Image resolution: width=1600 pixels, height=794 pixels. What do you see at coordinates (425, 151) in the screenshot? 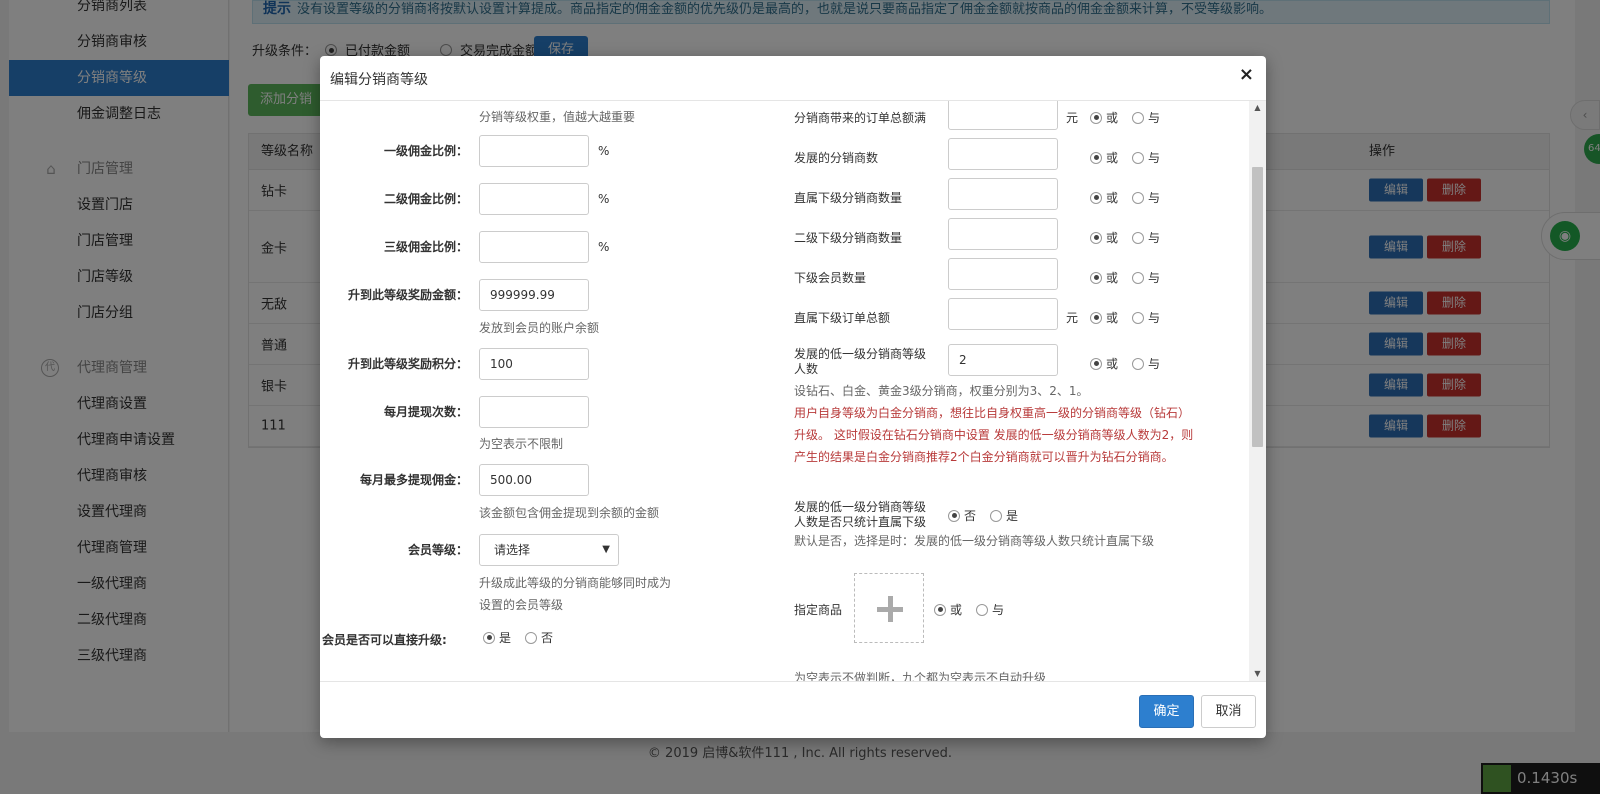
I see `comm1-label: 一级佣金比例：` at bounding box center [425, 151].